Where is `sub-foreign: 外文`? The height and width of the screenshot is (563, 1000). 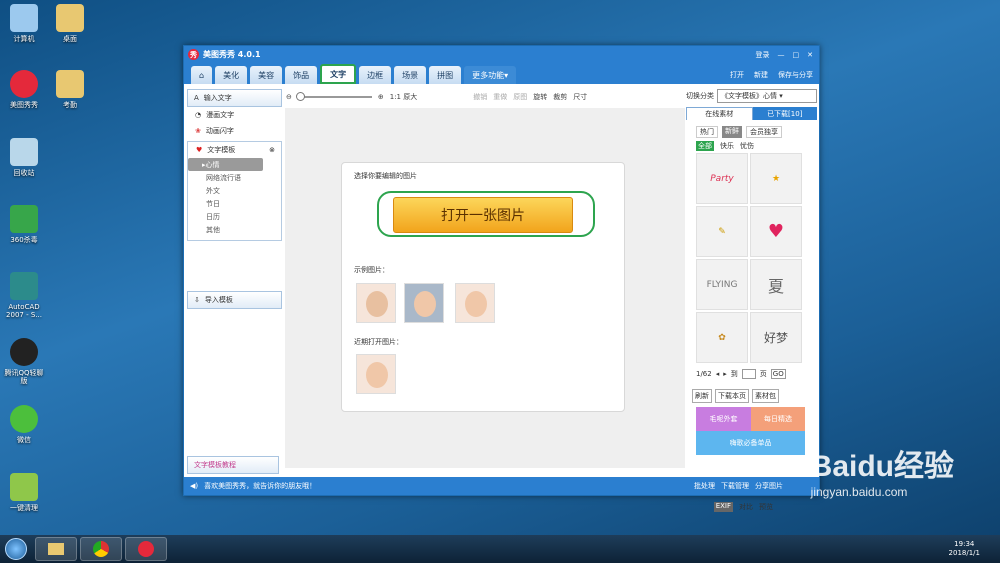
sub-foreign: 外文 is located at coordinates (234, 190).